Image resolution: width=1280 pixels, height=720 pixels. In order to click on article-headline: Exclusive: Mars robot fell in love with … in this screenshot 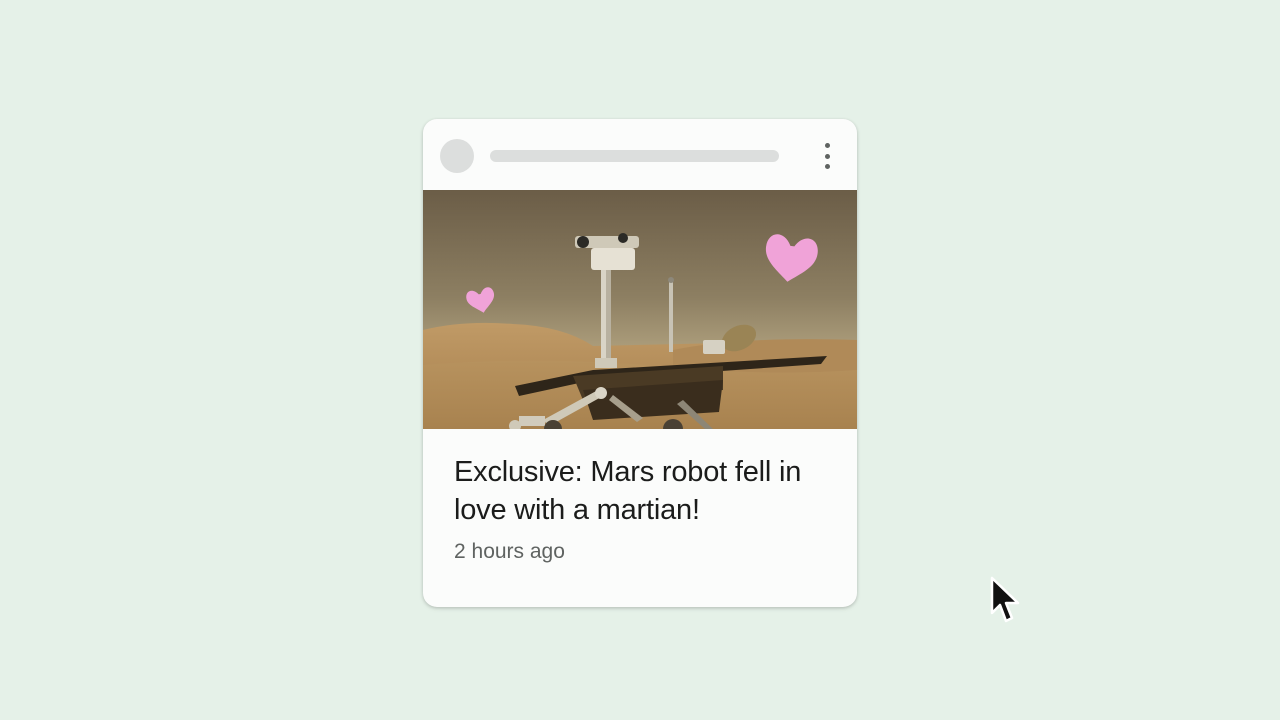, I will do `click(644, 491)`.